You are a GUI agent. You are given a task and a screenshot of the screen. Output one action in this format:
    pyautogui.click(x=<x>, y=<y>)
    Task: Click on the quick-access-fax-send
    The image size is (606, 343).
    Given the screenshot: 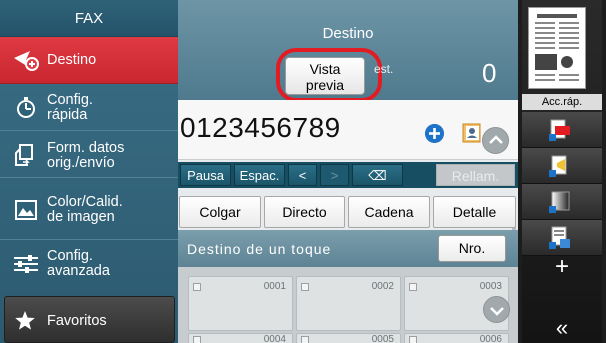 What is the action you would take?
    pyautogui.click(x=562, y=166)
    